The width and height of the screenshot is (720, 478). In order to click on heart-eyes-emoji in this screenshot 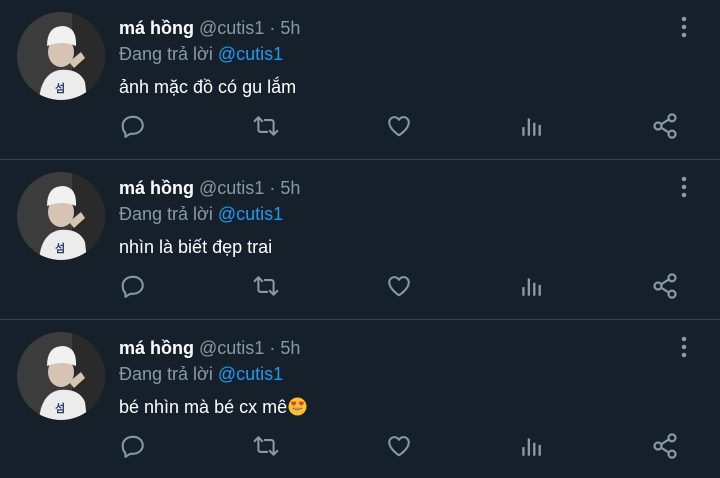, I will do `click(297, 406)`.